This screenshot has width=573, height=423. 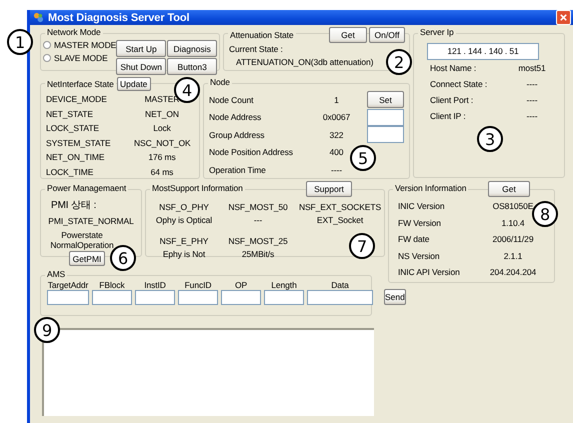 I want to click on label: FW Version, so click(x=420, y=223).